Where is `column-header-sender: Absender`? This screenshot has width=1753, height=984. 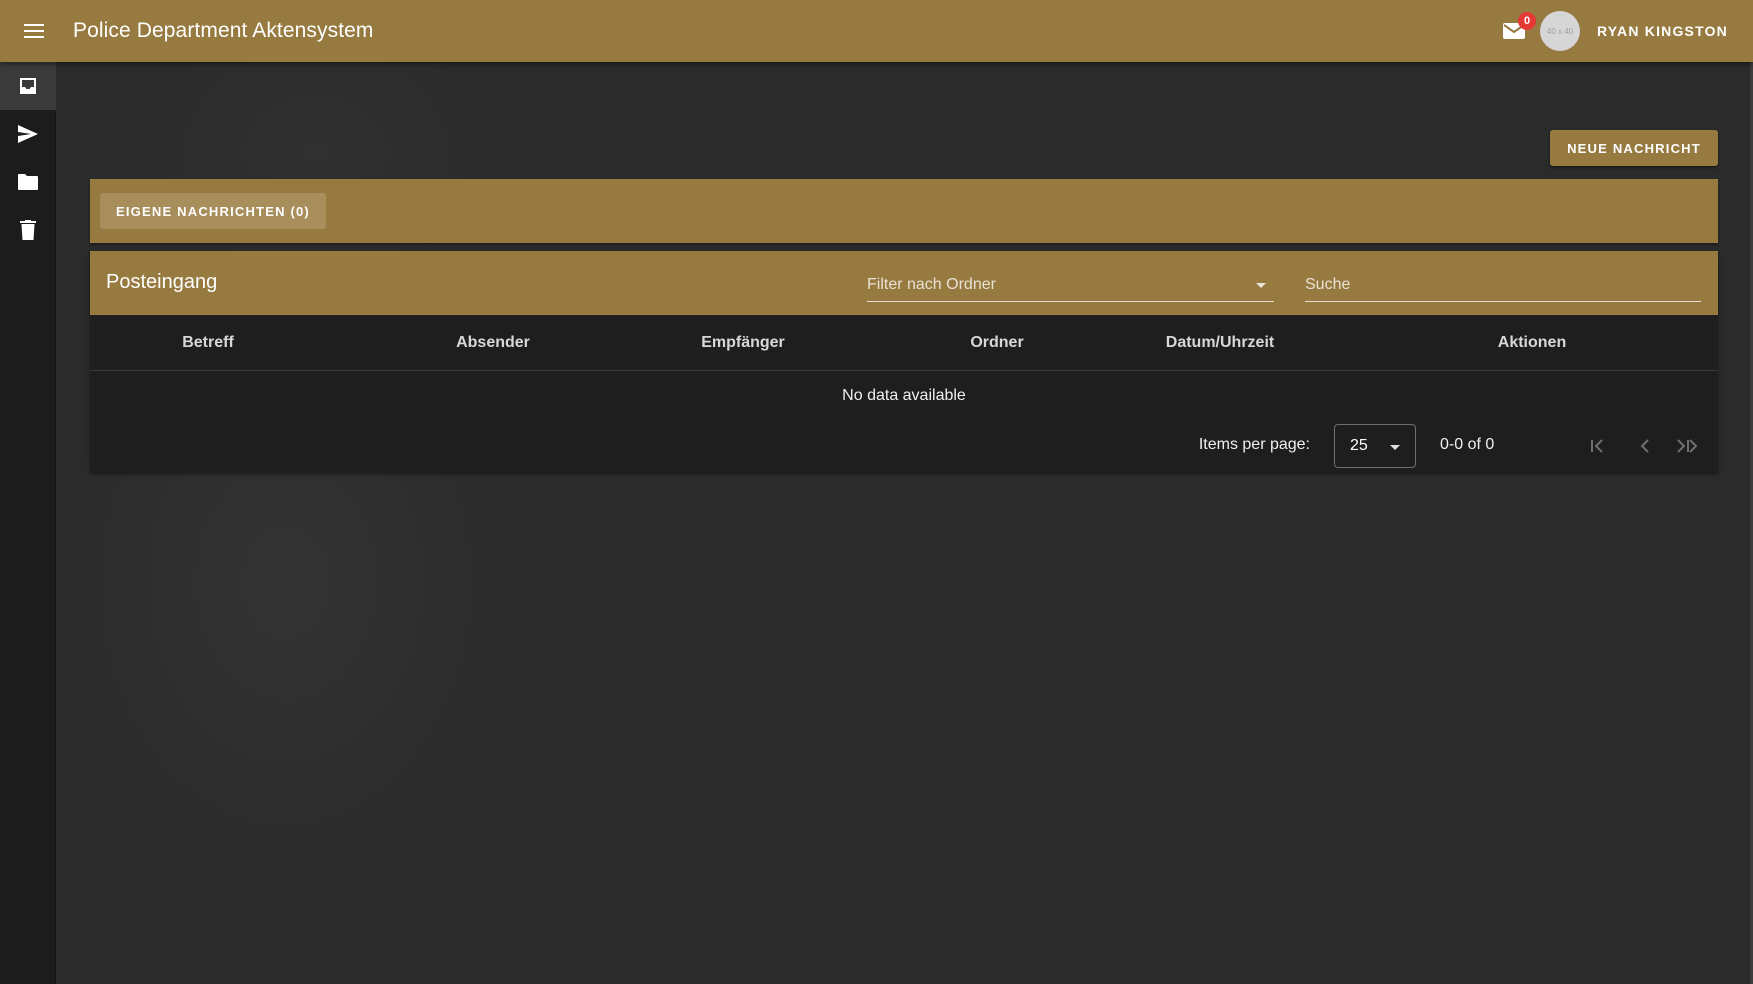
column-header-sender: Absender is located at coordinates (493, 343).